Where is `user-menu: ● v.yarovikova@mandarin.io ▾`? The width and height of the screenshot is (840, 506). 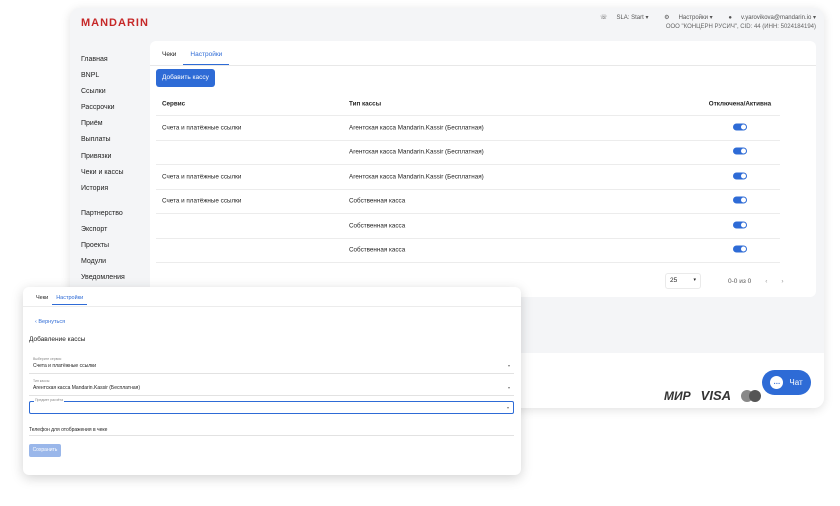
user-menu: ● v.yarovikova@mandarin.io ▾ is located at coordinates (768, 18).